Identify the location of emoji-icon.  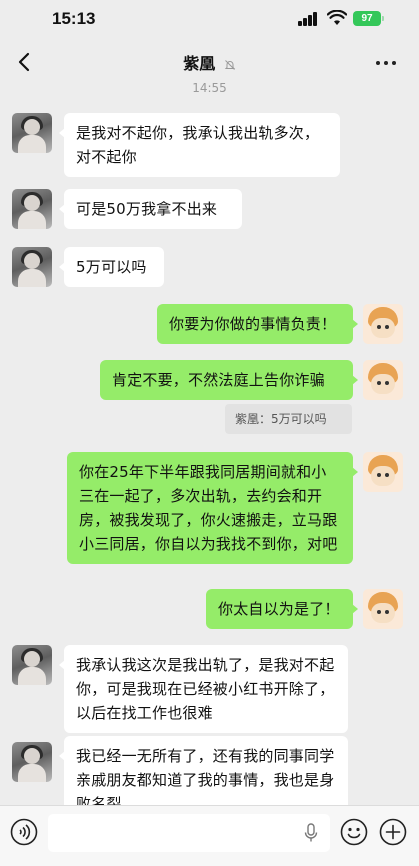
(354, 832).